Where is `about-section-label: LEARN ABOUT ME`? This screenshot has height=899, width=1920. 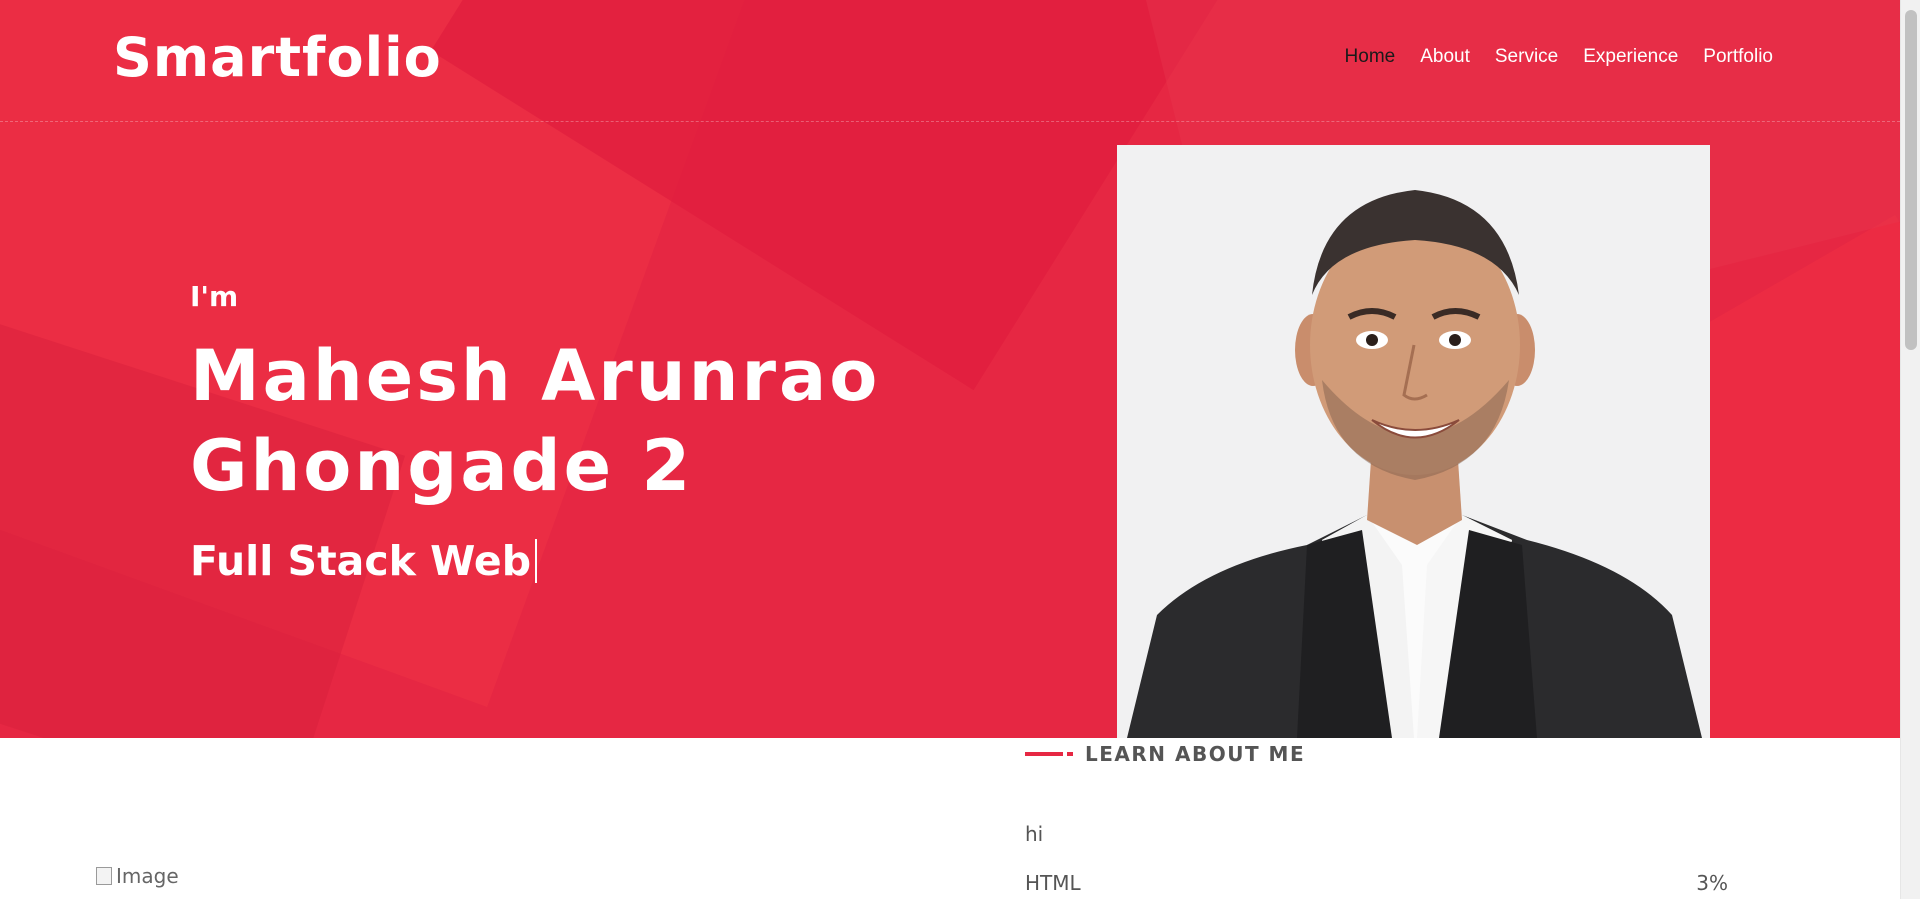
about-section-label: LEARN ABOUT ME is located at coordinates (1165, 754).